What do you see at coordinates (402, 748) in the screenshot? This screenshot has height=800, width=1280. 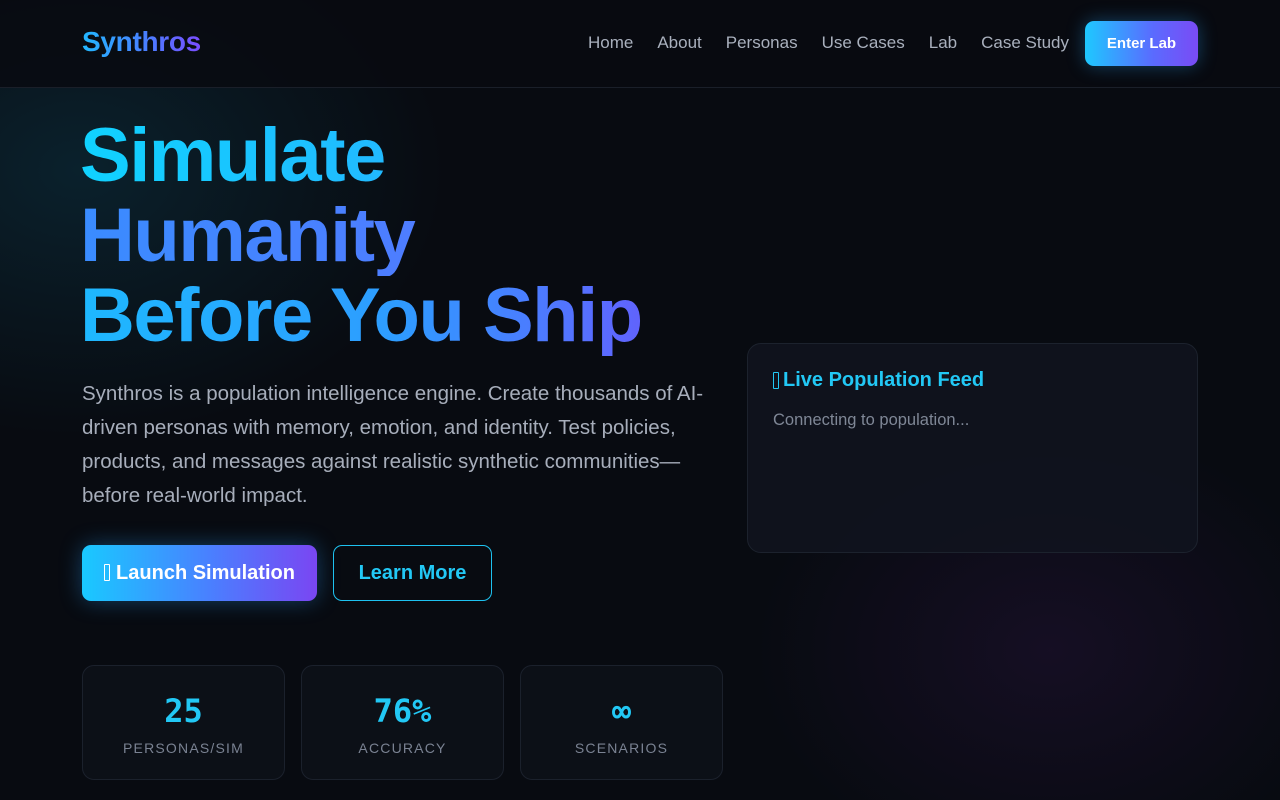 I see `stat-label: ACCURACY` at bounding box center [402, 748].